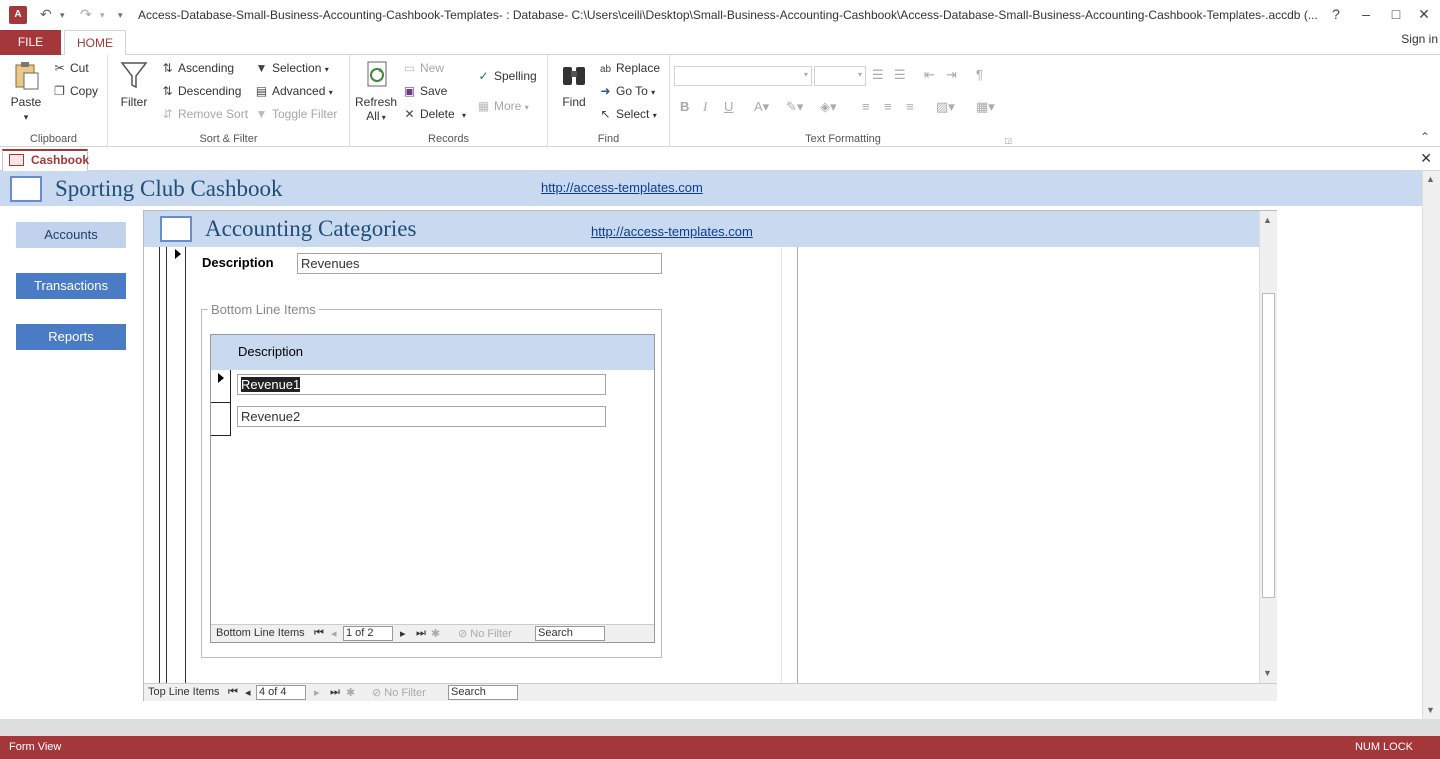  What do you see at coordinates (166, 466) in the screenshot?
I see `record-selector-border` at bounding box center [166, 466].